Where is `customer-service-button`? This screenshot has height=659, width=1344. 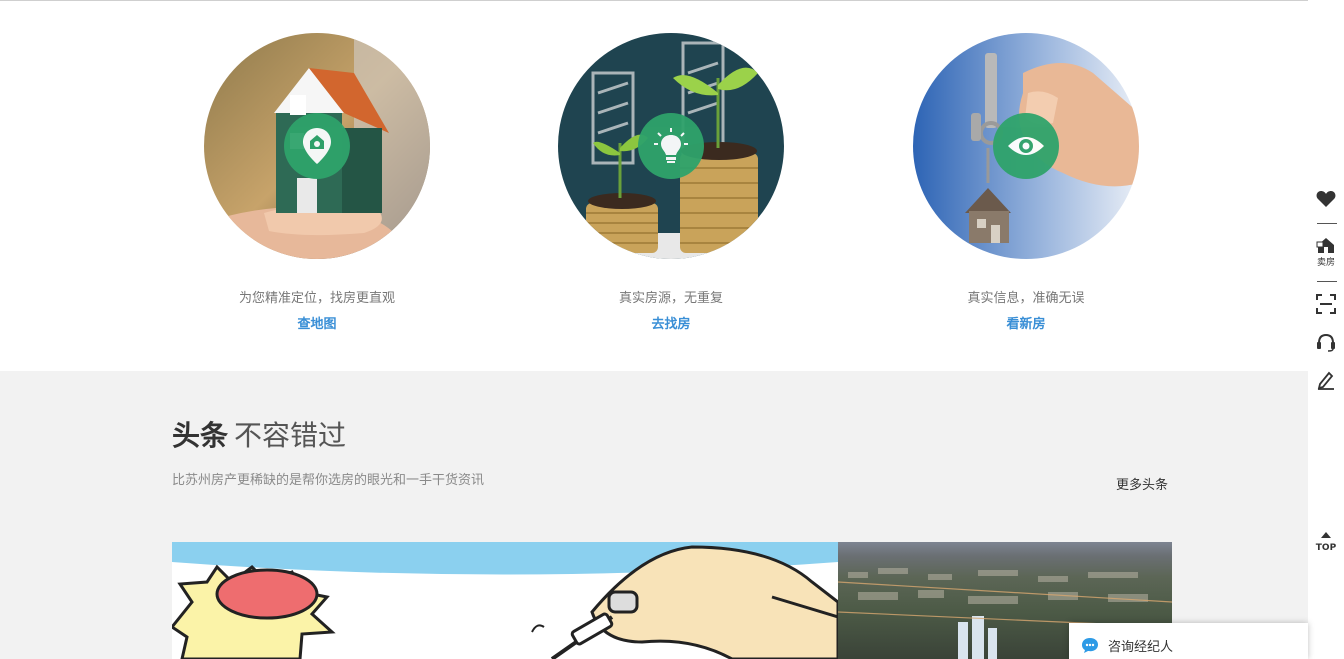 customer-service-button is located at coordinates (1326, 344).